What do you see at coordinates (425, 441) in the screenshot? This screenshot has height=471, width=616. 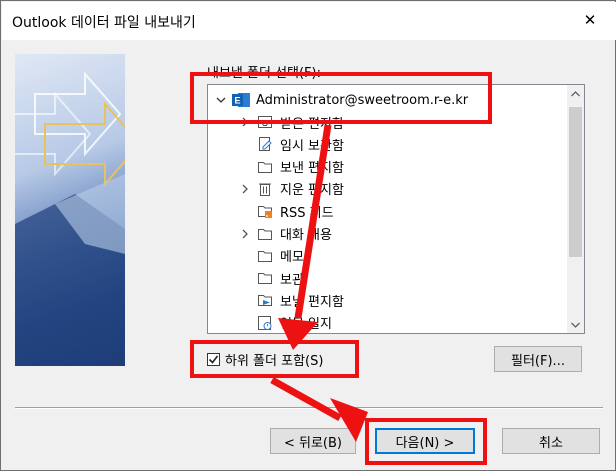 I see `next-button: 다음(N) >` at bounding box center [425, 441].